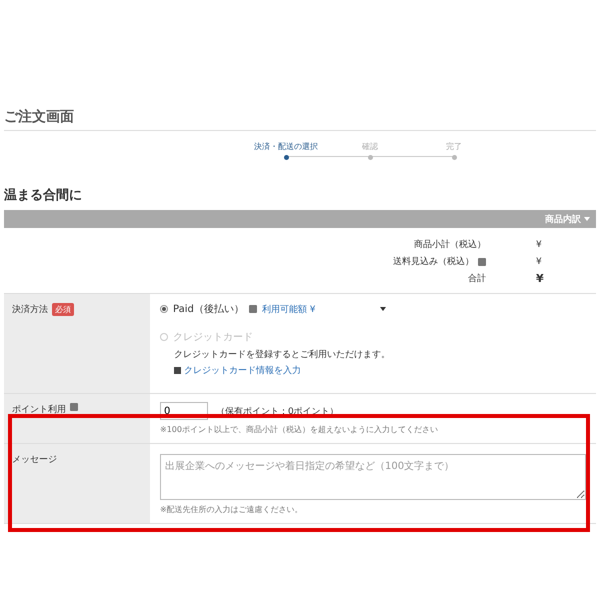 The image size is (600, 600). Describe the element at coordinates (454, 150) in the screenshot. I see `progress-step: 完了` at that location.